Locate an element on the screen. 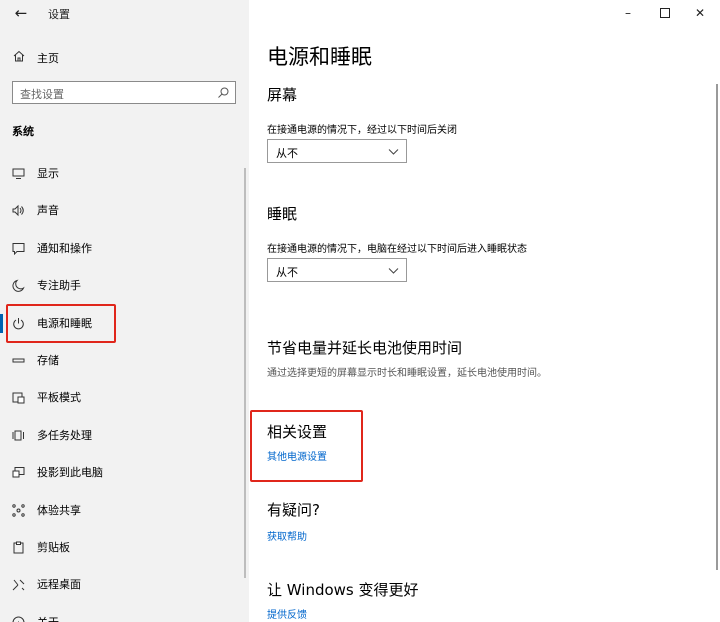  clipboard-icon is located at coordinates (18, 547).